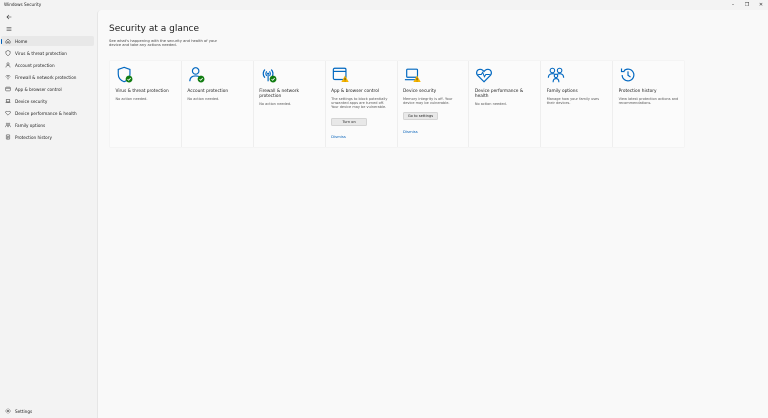 Image resolution: width=768 pixels, height=418 pixels. Describe the element at coordinates (484, 75) in the screenshot. I see `heart-pulse-icon` at that location.